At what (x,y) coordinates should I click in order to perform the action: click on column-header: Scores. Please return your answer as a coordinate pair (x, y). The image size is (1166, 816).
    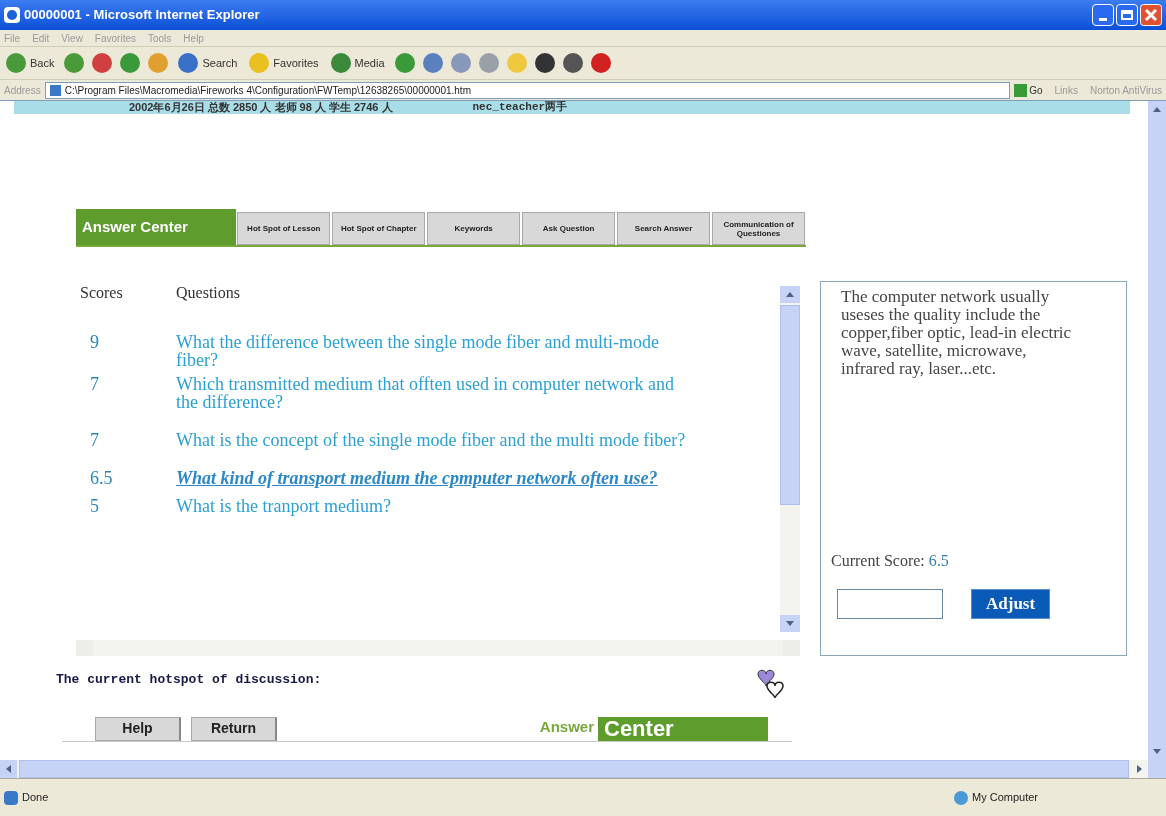
    Looking at the image, I should click on (101, 293).